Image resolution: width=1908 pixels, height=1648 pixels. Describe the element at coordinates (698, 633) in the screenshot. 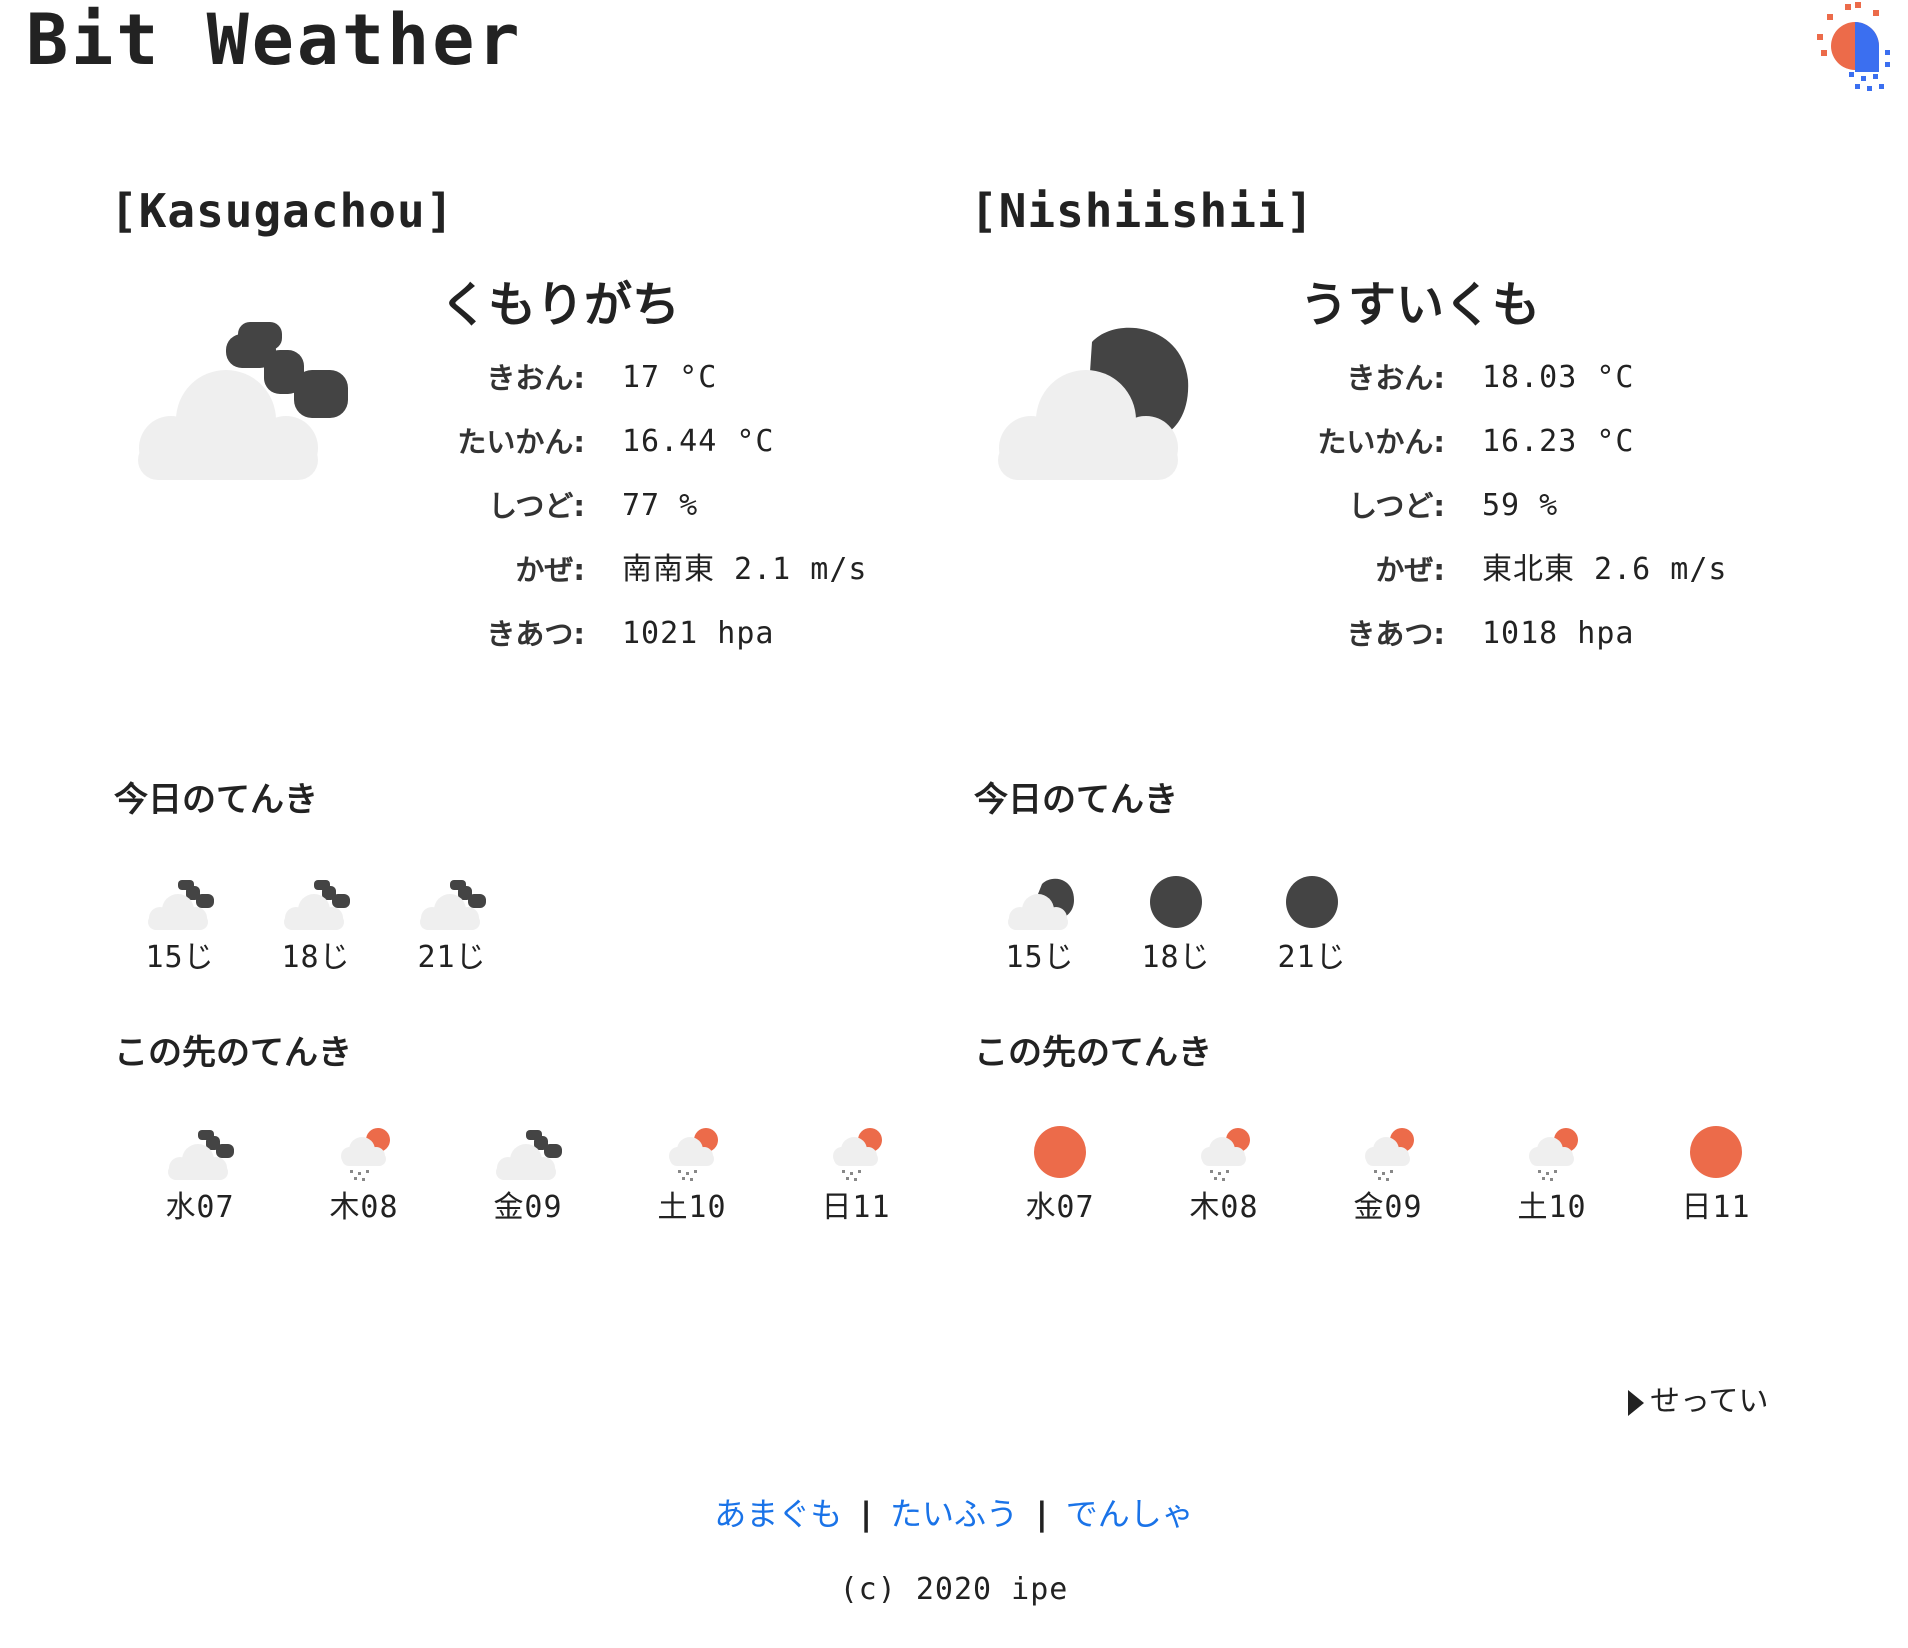

I see `stat-value: 1021 hpa` at that location.